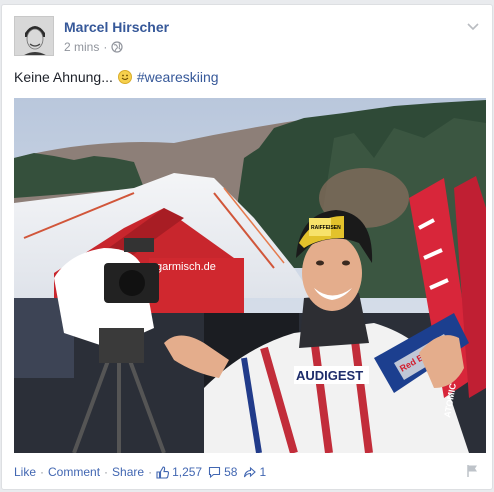 Image resolution: width=494 pixels, height=492 pixels. I want to click on thumbs-up-icon, so click(163, 472).